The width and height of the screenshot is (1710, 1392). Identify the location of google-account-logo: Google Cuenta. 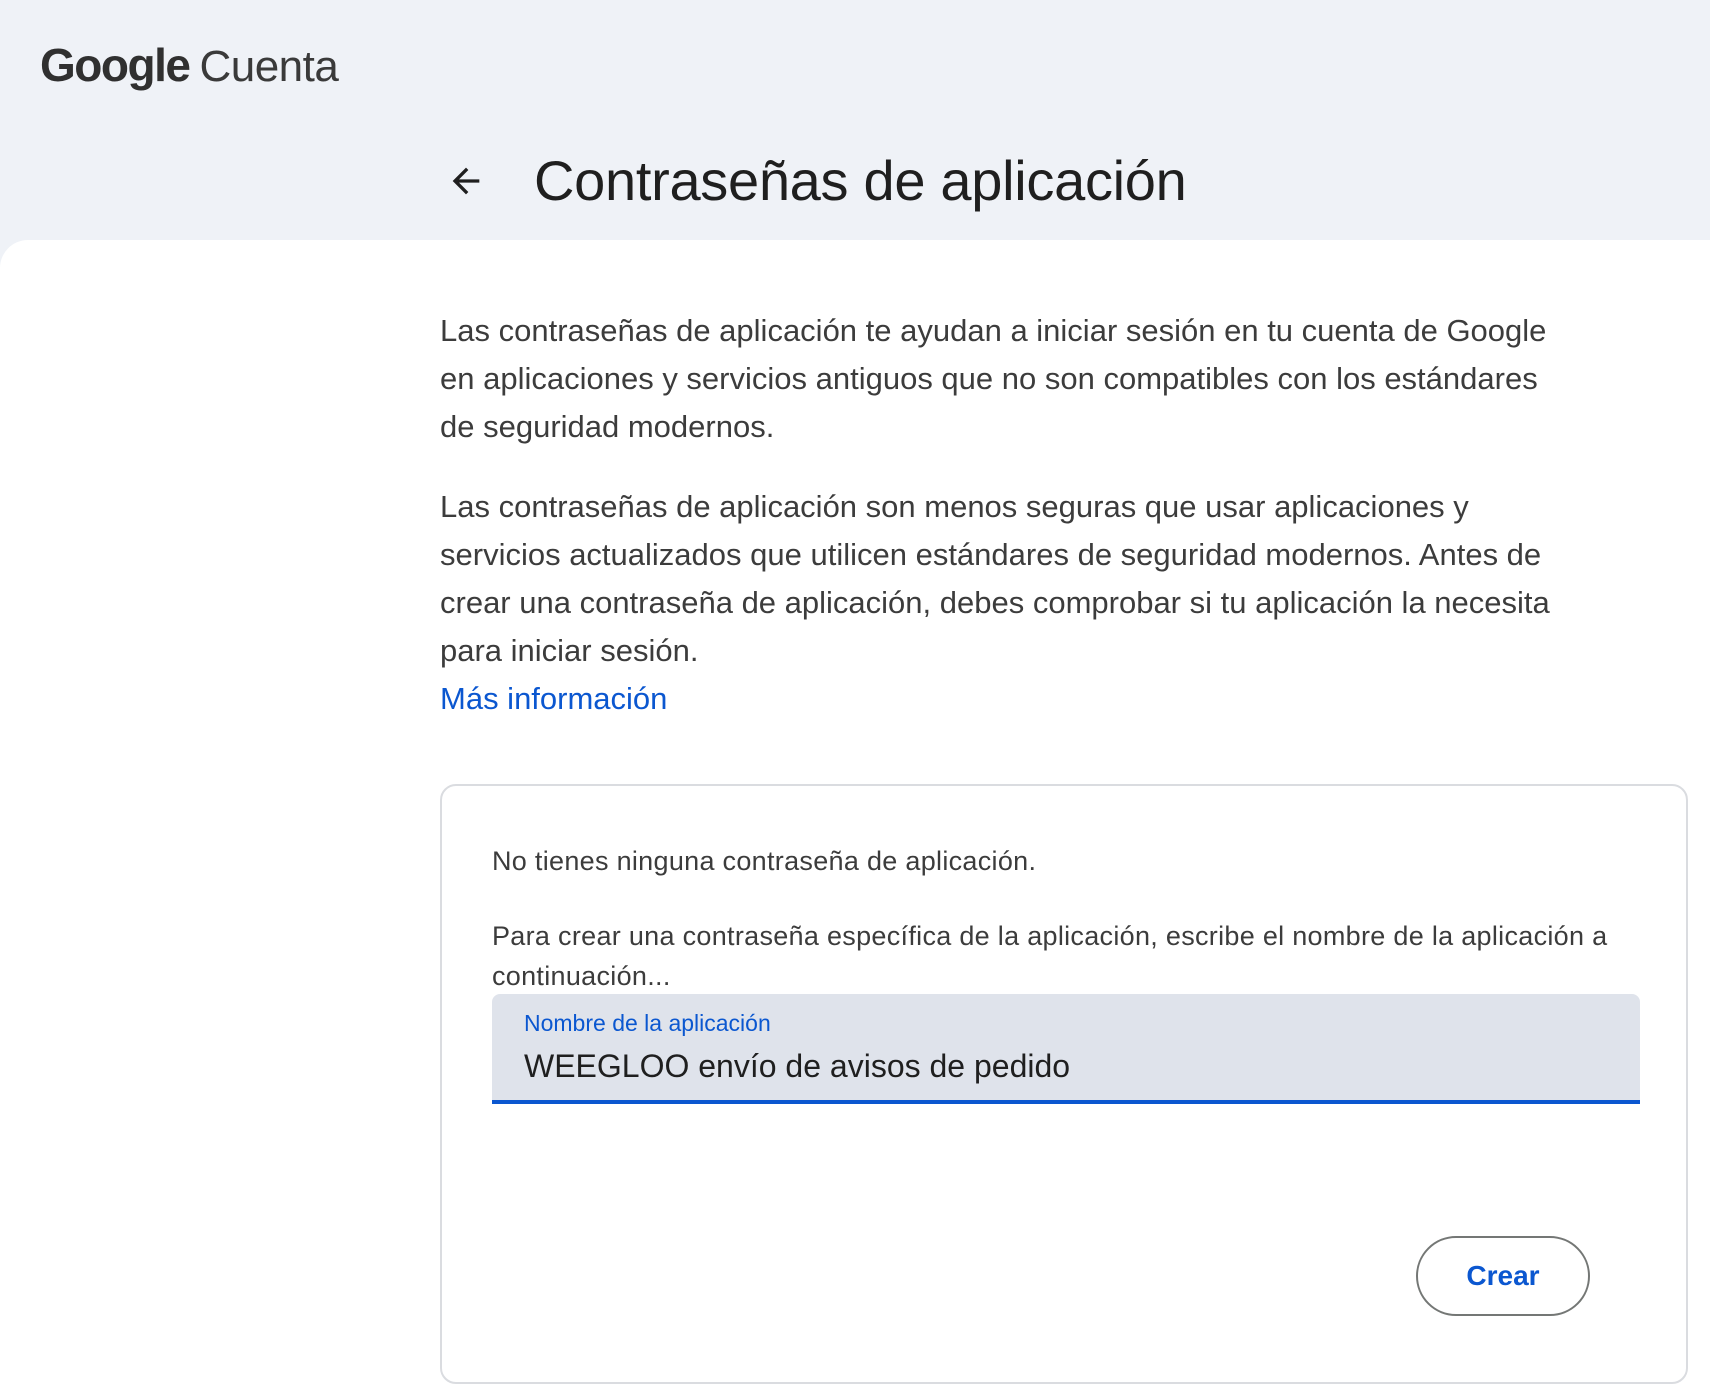
(189, 65).